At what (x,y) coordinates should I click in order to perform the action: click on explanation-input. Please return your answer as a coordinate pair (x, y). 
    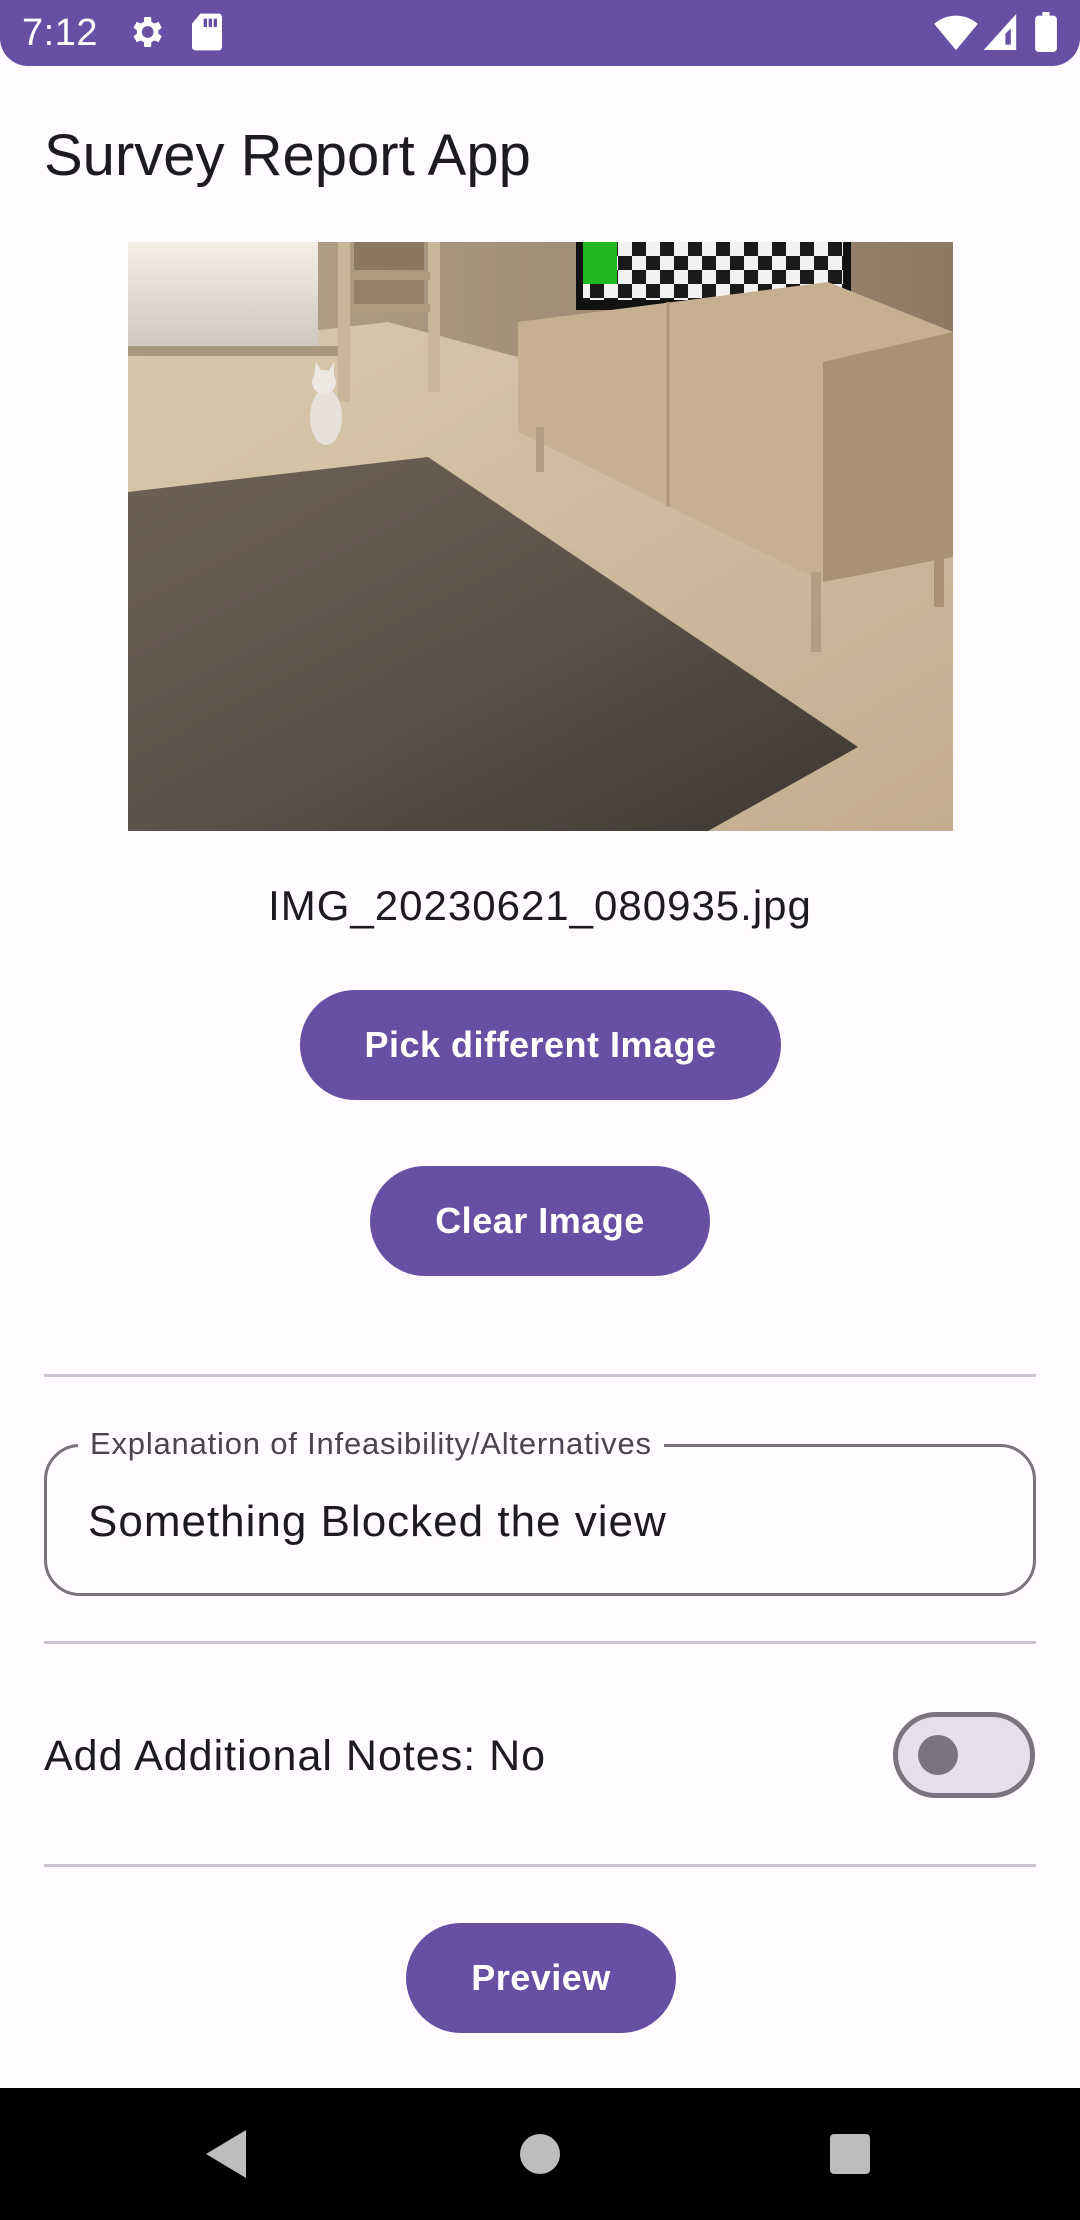
    Looking at the image, I should click on (538, 1522).